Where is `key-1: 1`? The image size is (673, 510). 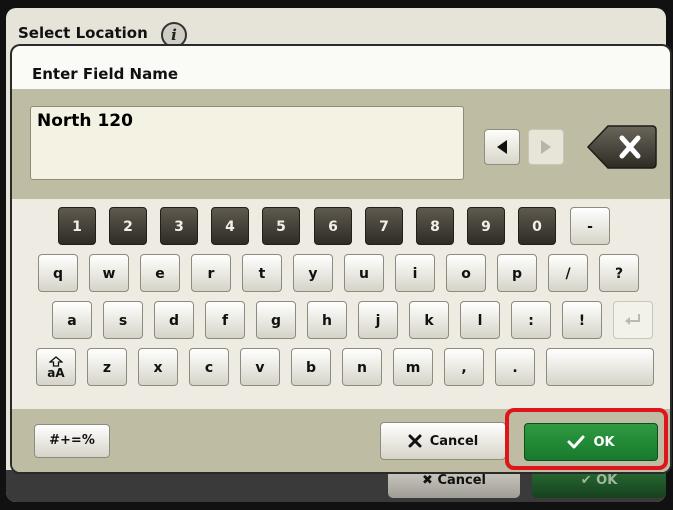
key-1: 1 is located at coordinates (77, 226).